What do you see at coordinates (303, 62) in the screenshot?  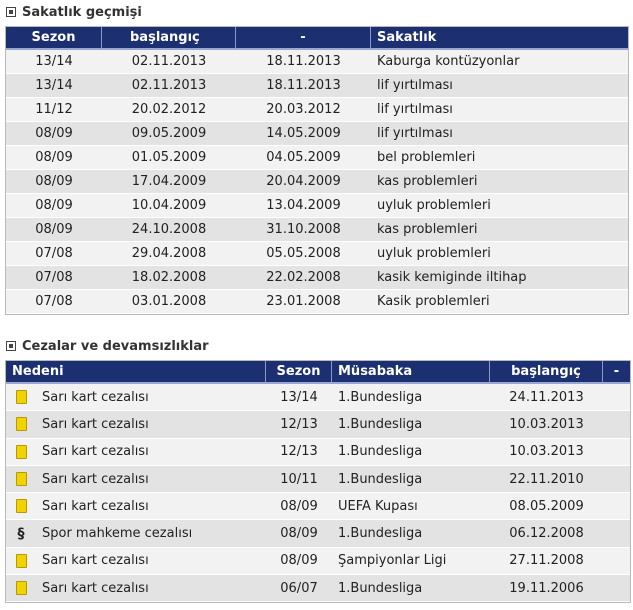 I see `end-date-cell: 18.11.2013` at bounding box center [303, 62].